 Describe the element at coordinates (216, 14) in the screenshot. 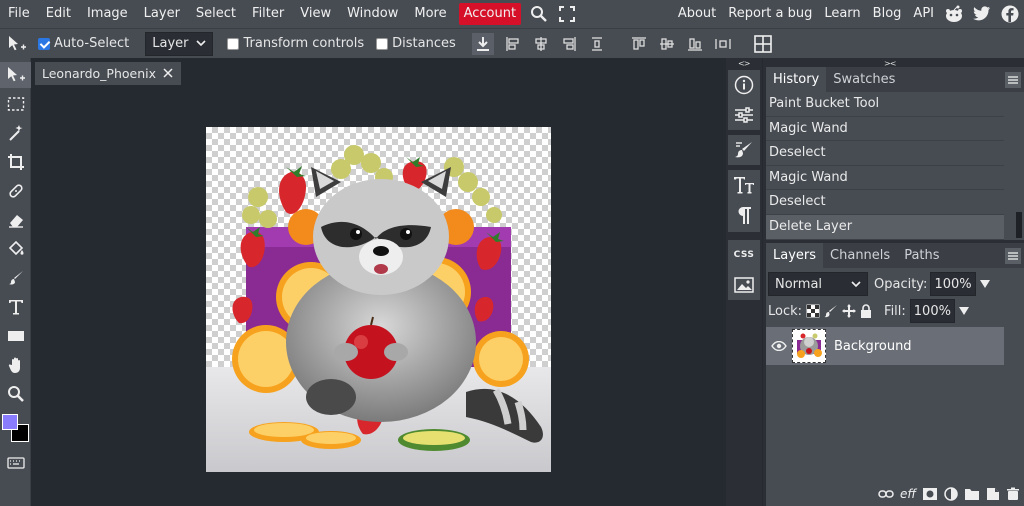

I see `menu-select: Select` at that location.